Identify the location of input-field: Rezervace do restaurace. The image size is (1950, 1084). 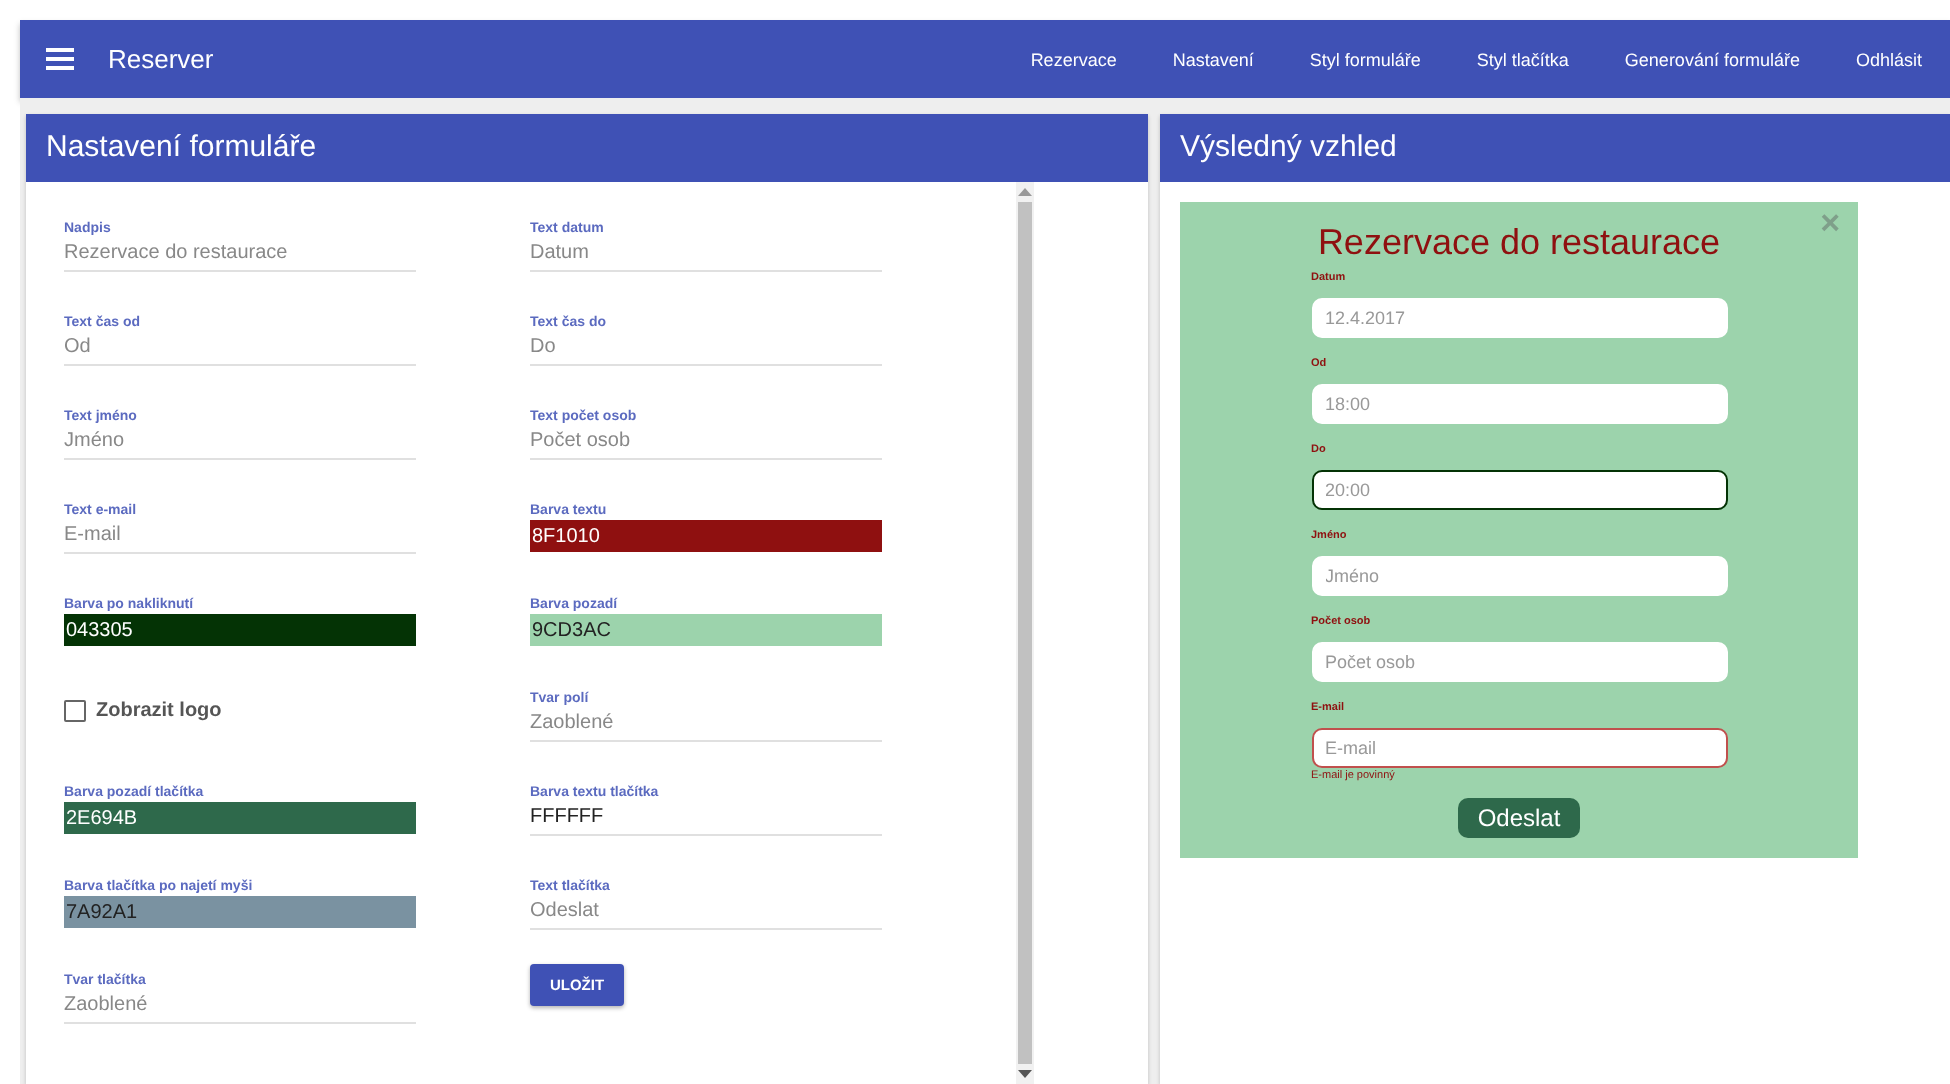
(240, 255).